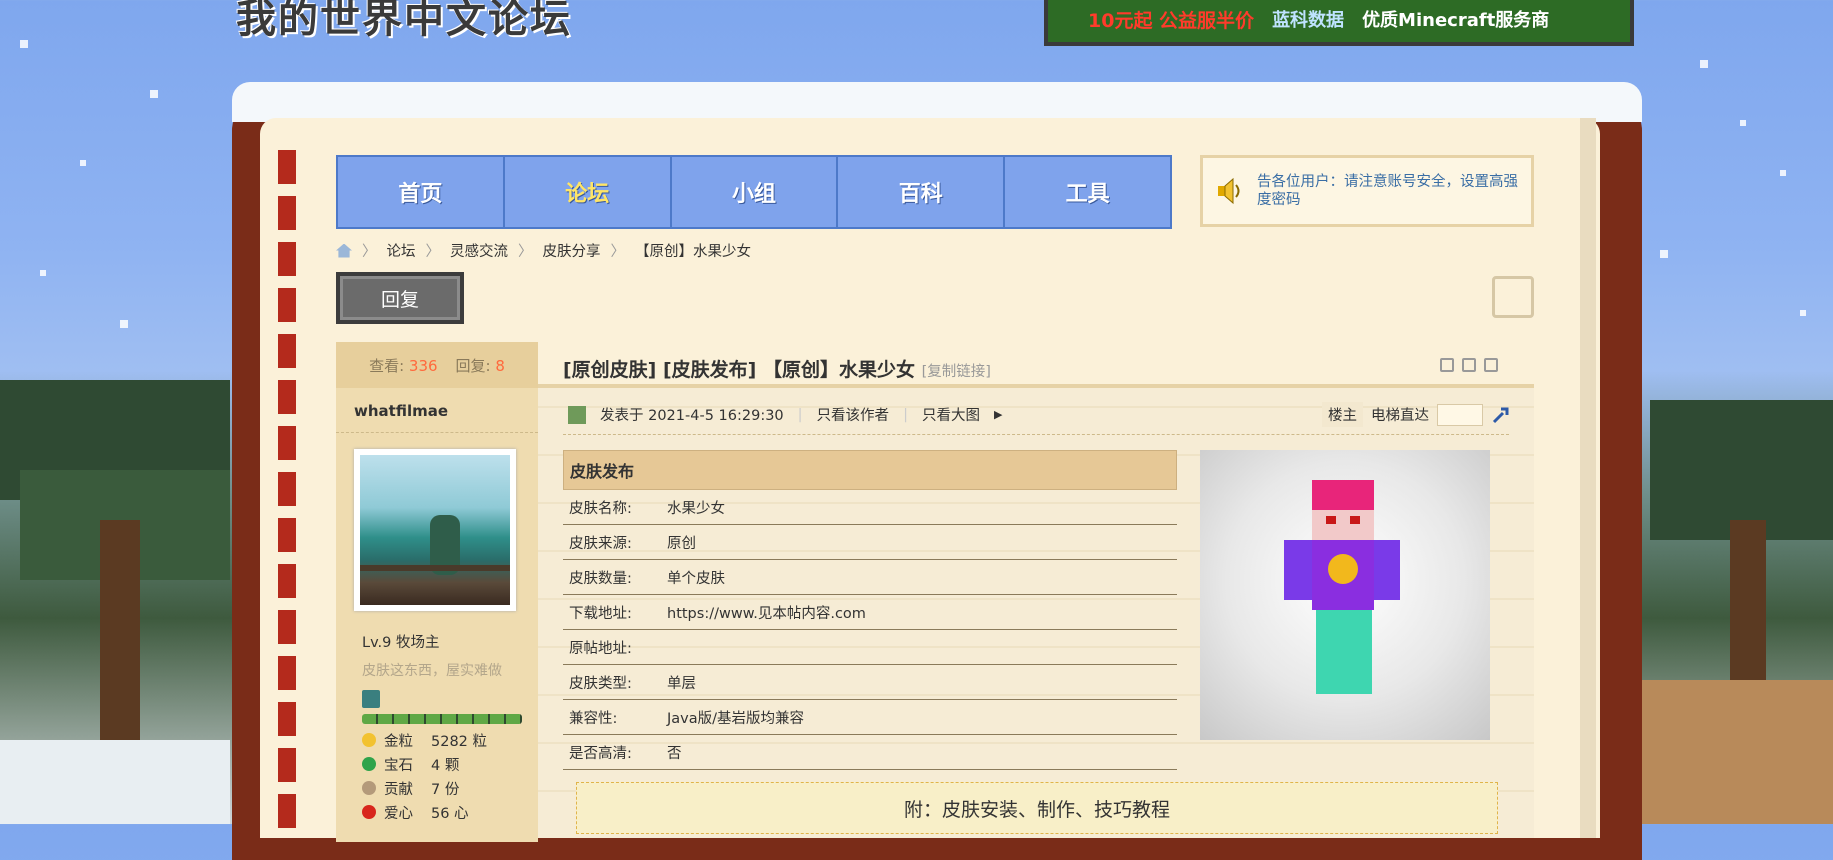  What do you see at coordinates (870, 507) in the screenshot?
I see `table-row: 皮肤名称: 水果少女` at bounding box center [870, 507].